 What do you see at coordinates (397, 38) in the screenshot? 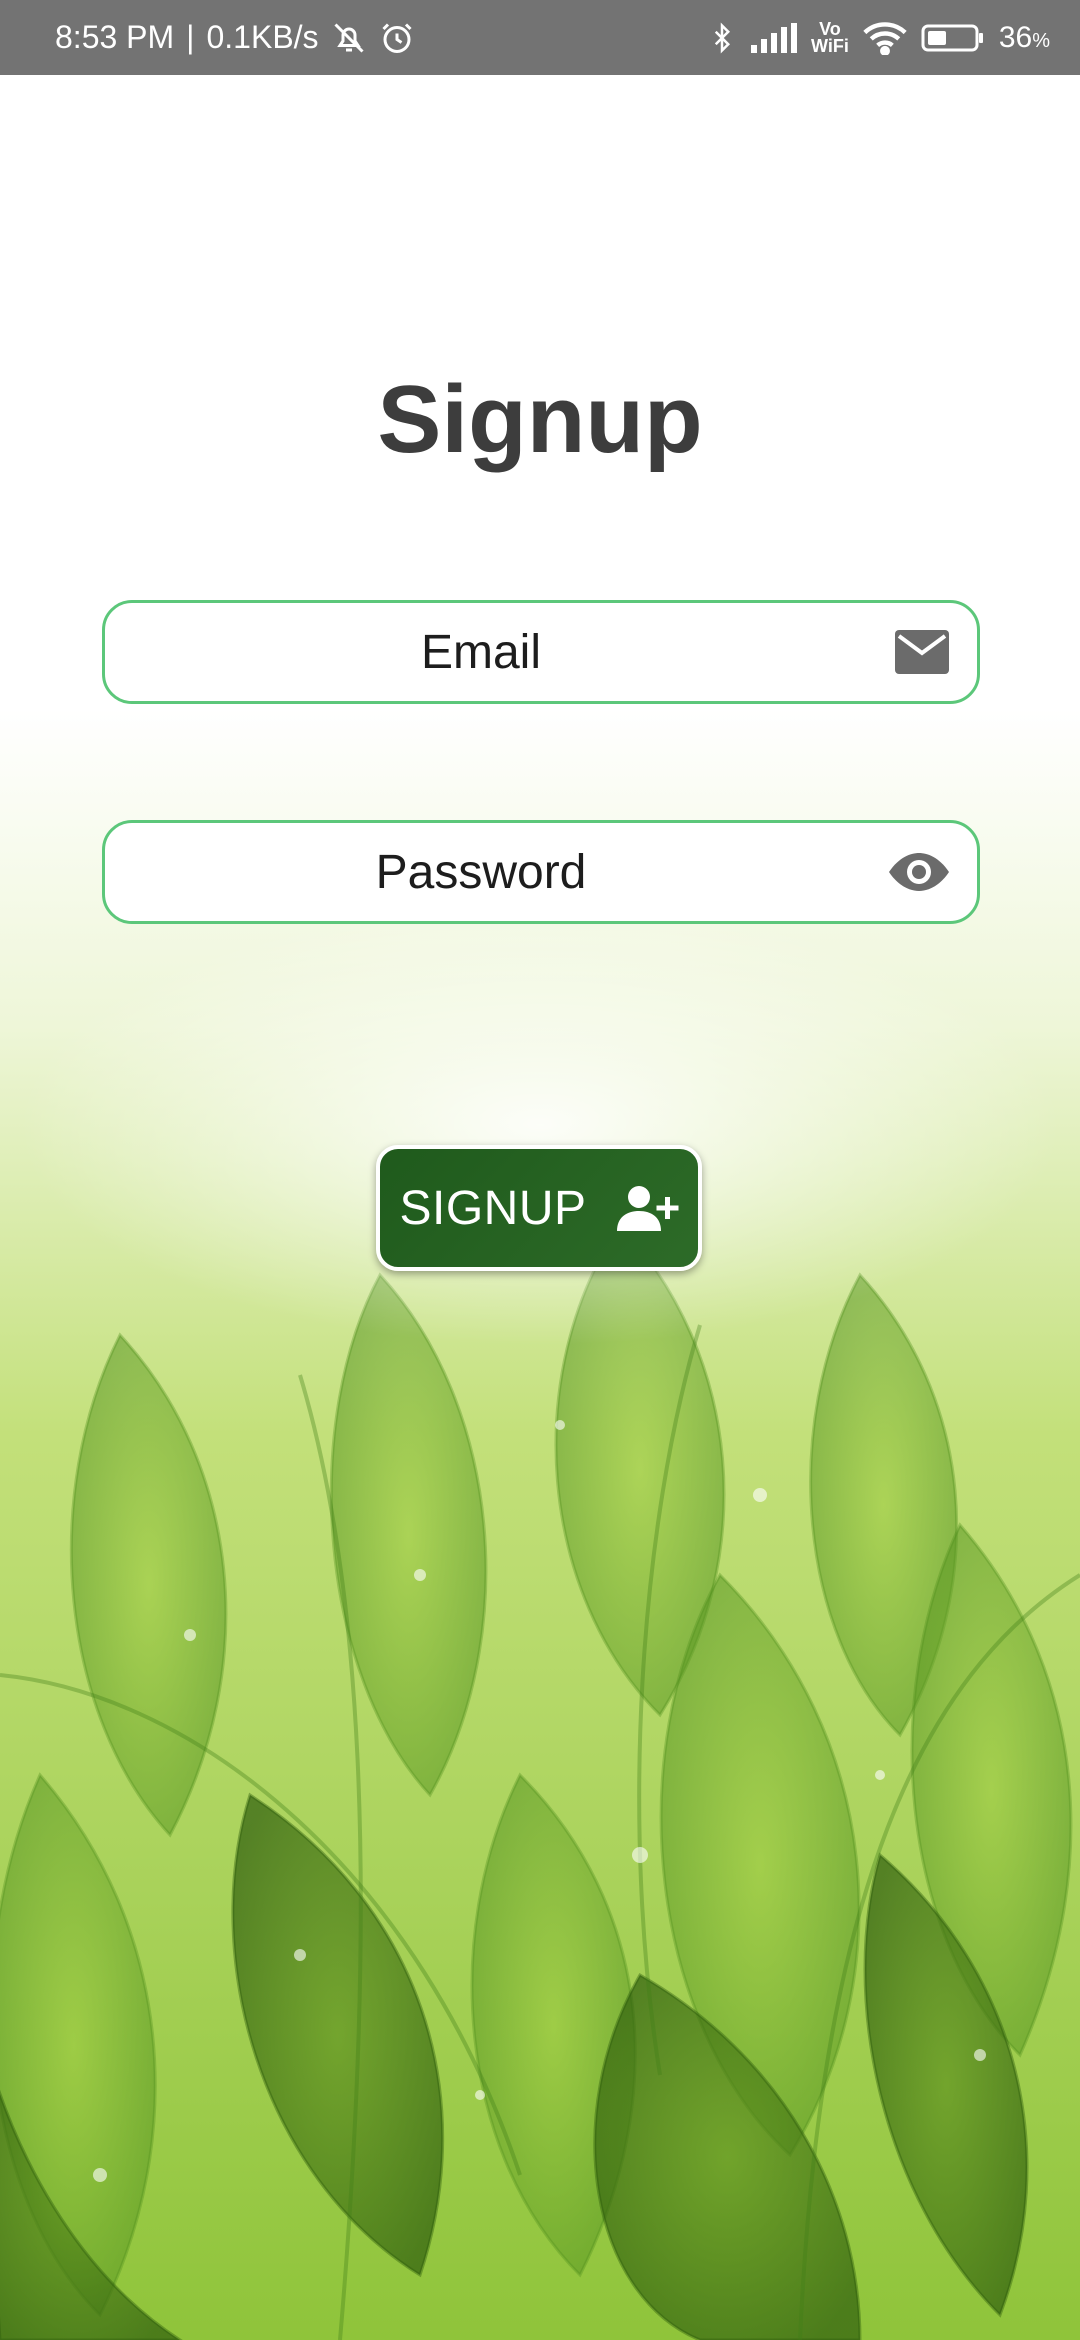
I see `alarm-clock-icon` at bounding box center [397, 38].